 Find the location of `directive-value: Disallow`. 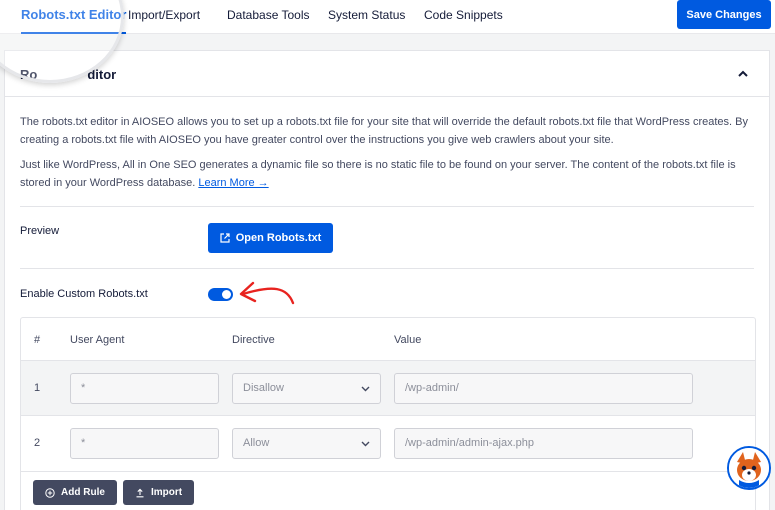

directive-value: Disallow is located at coordinates (263, 388).